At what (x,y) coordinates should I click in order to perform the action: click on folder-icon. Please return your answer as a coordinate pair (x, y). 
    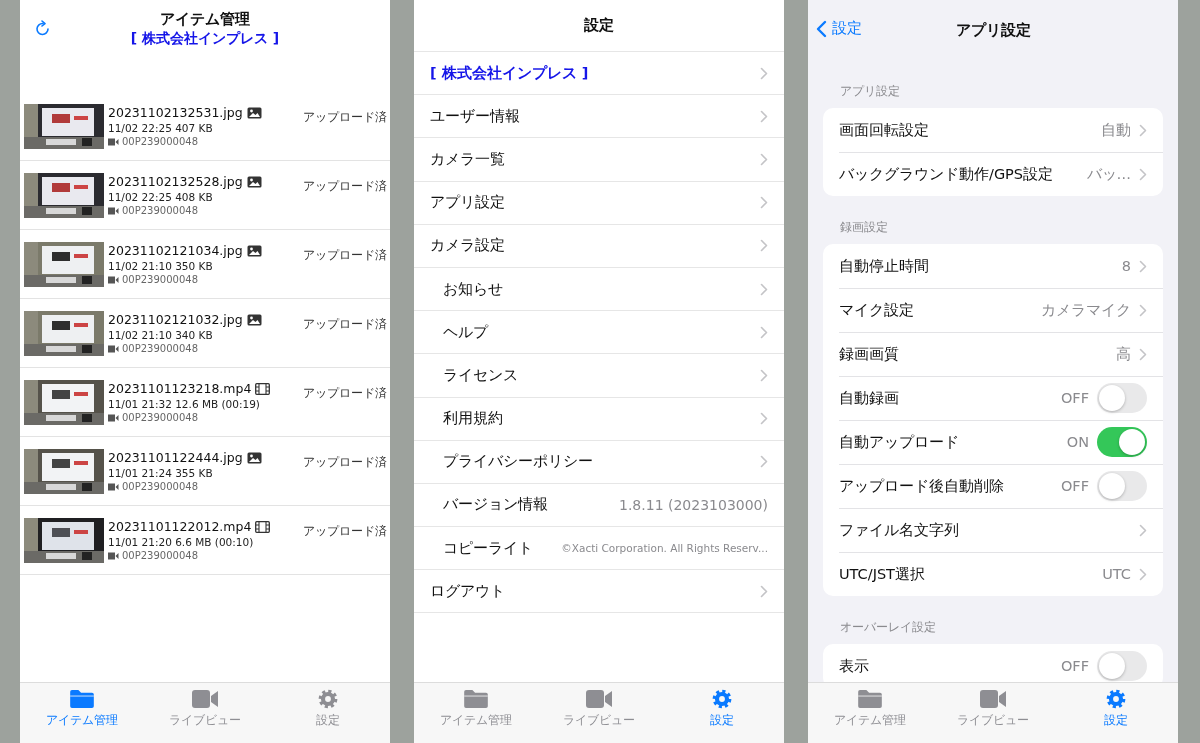
    Looking at the image, I should click on (475, 699).